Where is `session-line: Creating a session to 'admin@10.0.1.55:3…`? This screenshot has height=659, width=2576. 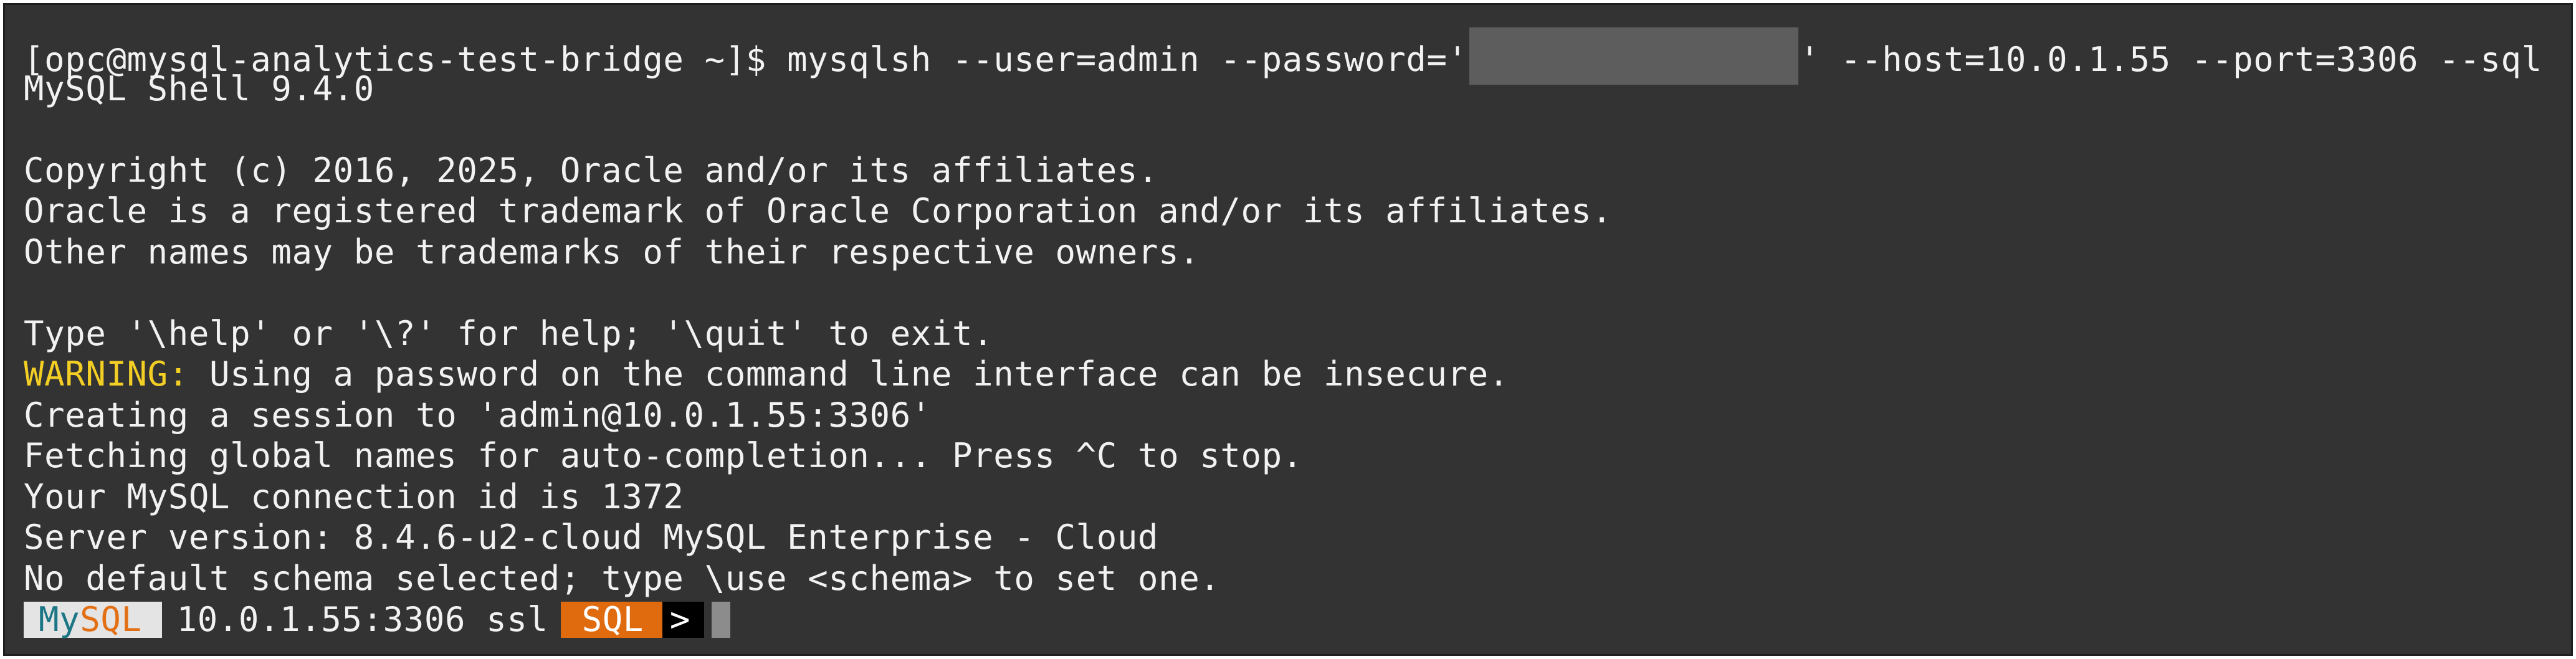
session-line: Creating a session to 'admin@10.0.1.55:3… is located at coordinates (478, 415).